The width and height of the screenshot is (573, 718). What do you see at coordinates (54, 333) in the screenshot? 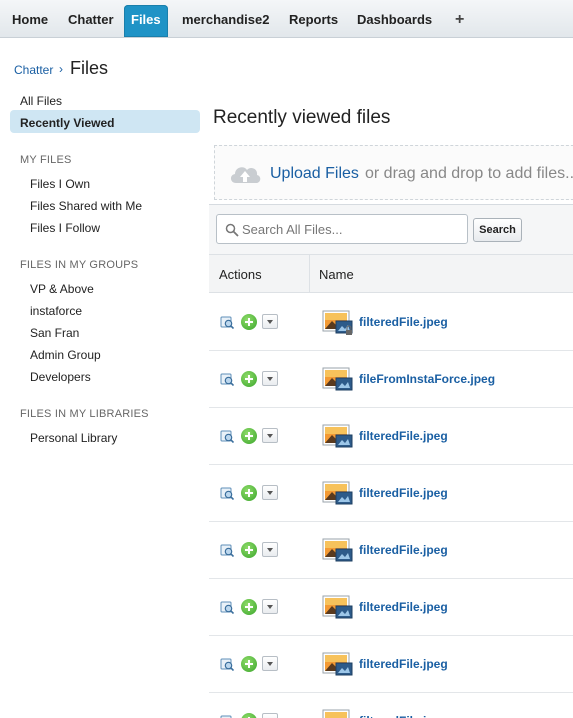
I see `sidebar-item-san-fran: San Fran` at bounding box center [54, 333].